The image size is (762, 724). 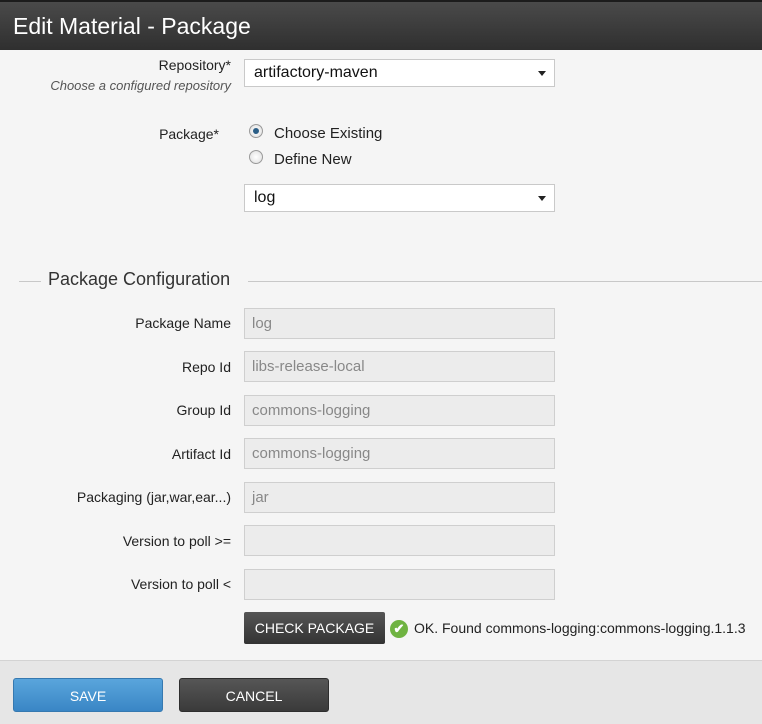 What do you see at coordinates (314, 628) in the screenshot?
I see `check-package-button: CHECK PACKAGE` at bounding box center [314, 628].